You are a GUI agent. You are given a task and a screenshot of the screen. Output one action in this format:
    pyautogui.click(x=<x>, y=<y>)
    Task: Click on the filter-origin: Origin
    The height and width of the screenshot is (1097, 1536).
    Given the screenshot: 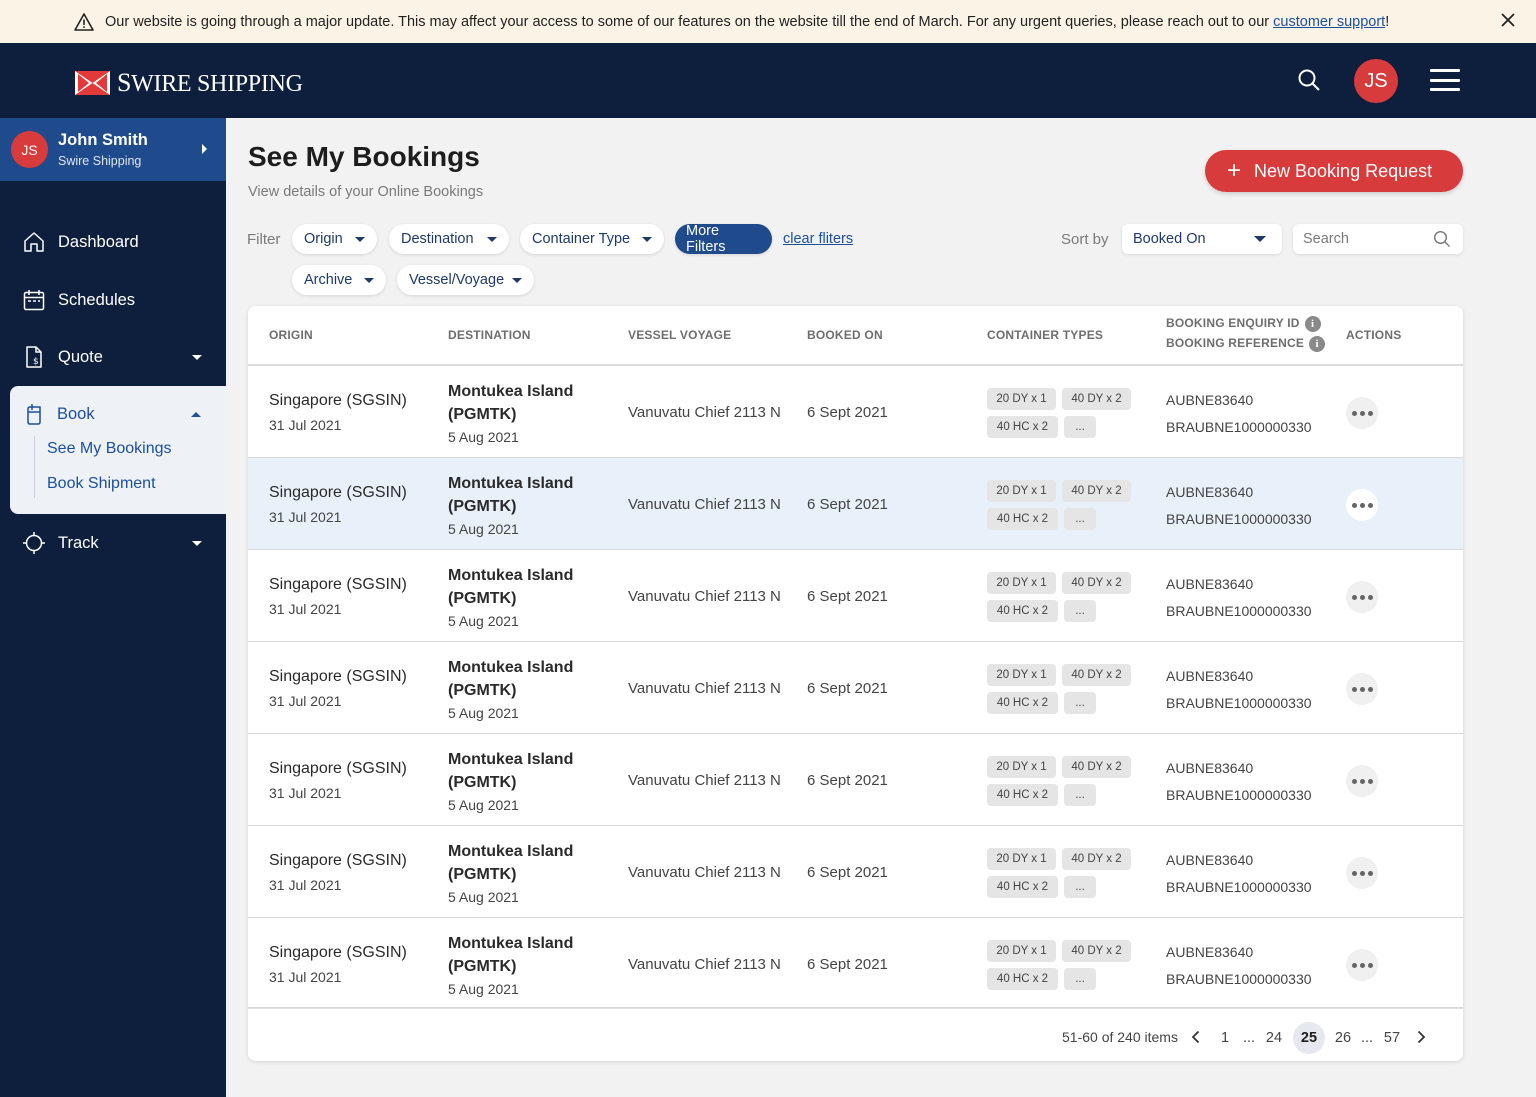 What is the action you would take?
    pyautogui.click(x=334, y=239)
    